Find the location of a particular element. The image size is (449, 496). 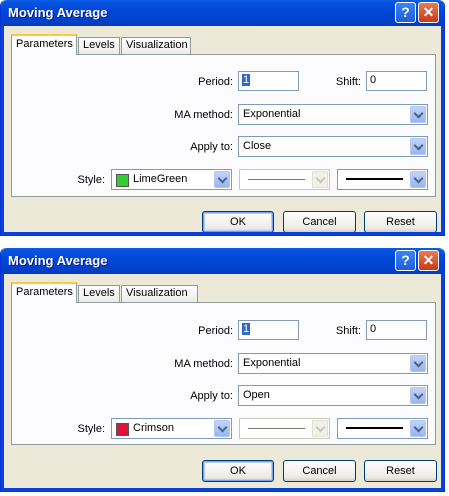

style-color-select: LimeGreen is located at coordinates (171, 179).